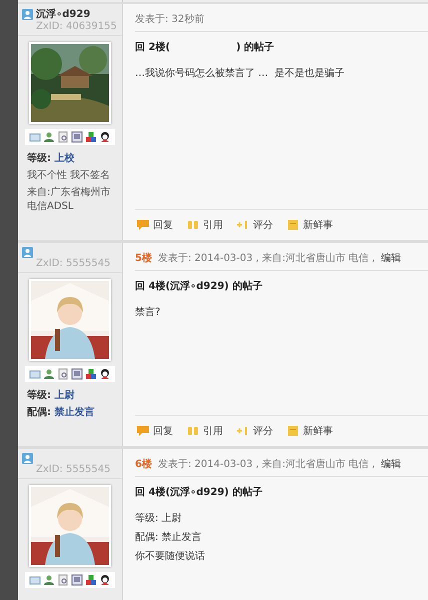  Describe the element at coordinates (169, 19) in the screenshot. I see `post-meta: 发表于: 32秒前` at that location.